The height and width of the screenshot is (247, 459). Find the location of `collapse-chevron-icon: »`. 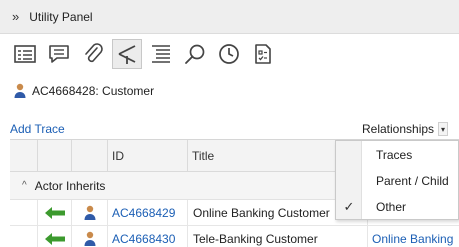

collapse-chevron-icon: » is located at coordinates (15, 16).